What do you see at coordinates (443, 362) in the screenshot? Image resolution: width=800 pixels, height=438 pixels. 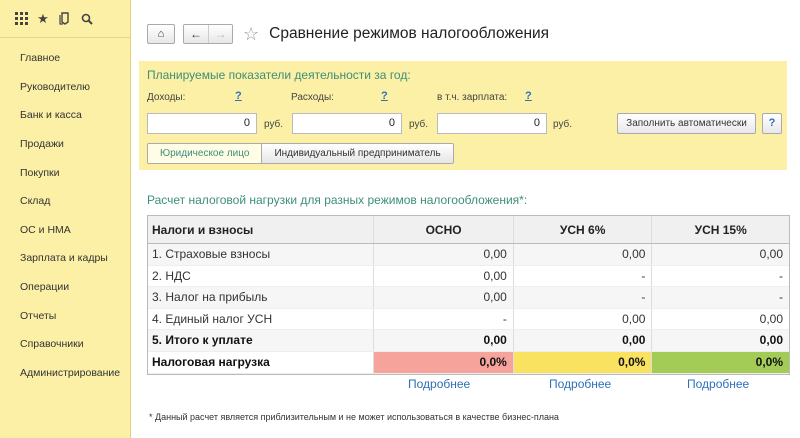 I see `tax-load-osno: 0,0%` at bounding box center [443, 362].